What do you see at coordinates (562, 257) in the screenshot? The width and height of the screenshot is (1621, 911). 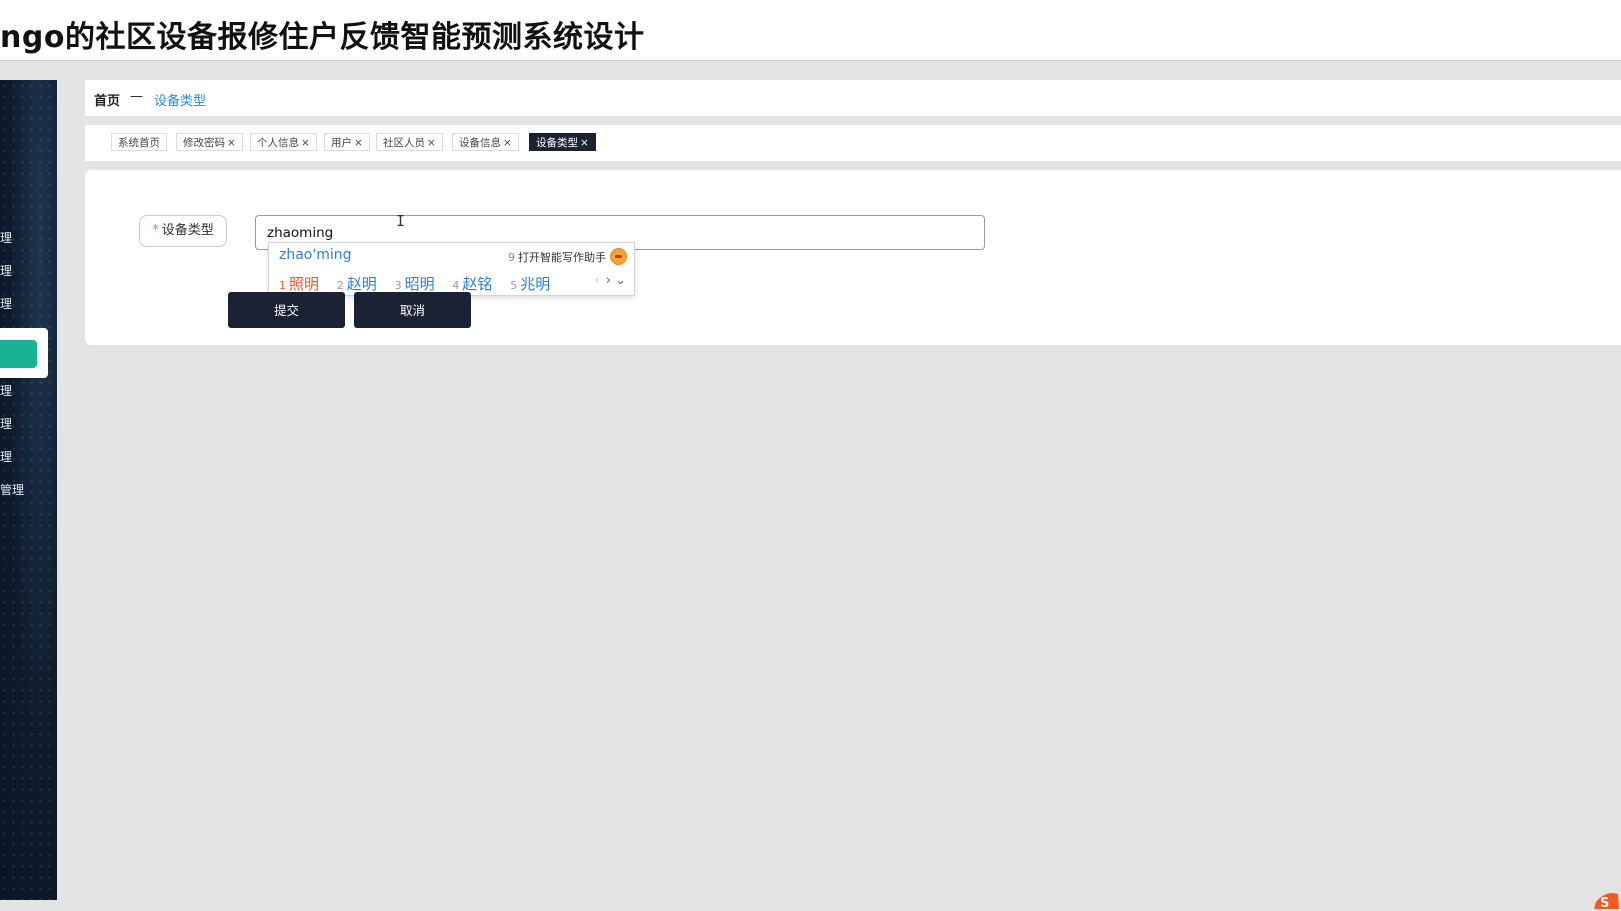 I see `ime-assist-text: 打开智能写作助手` at bounding box center [562, 257].